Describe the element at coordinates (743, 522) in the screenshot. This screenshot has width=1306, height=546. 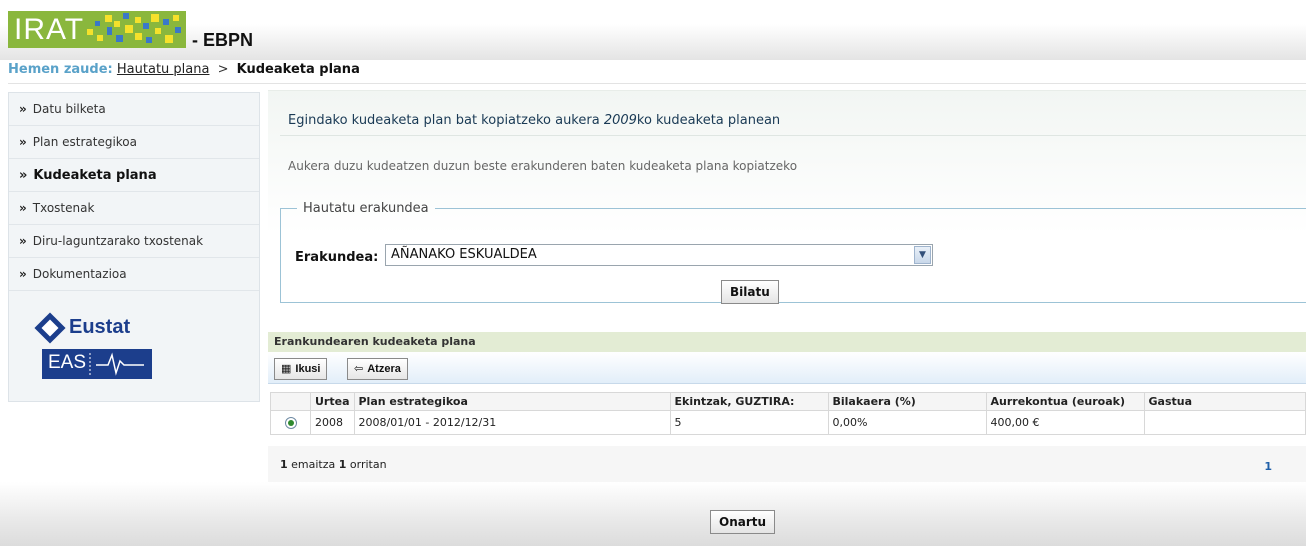
I see `accept-button: Onartu` at that location.